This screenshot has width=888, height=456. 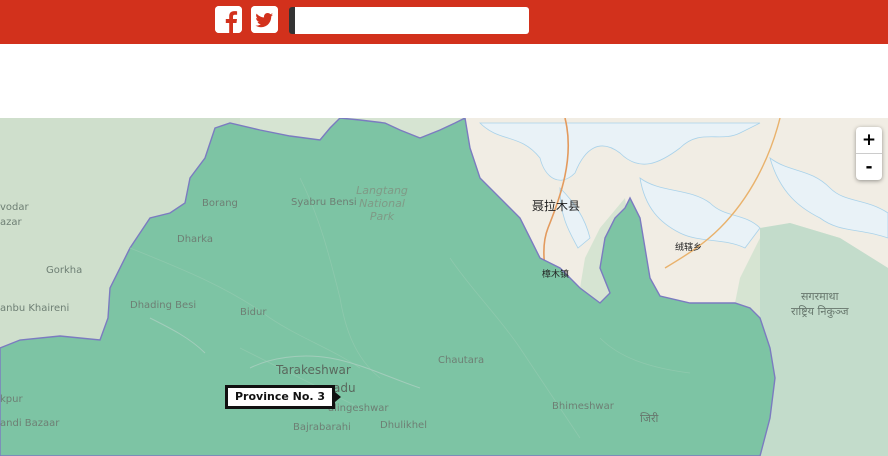 What do you see at coordinates (11, 222) in the screenshot?
I see `label-azar: azar` at bounding box center [11, 222].